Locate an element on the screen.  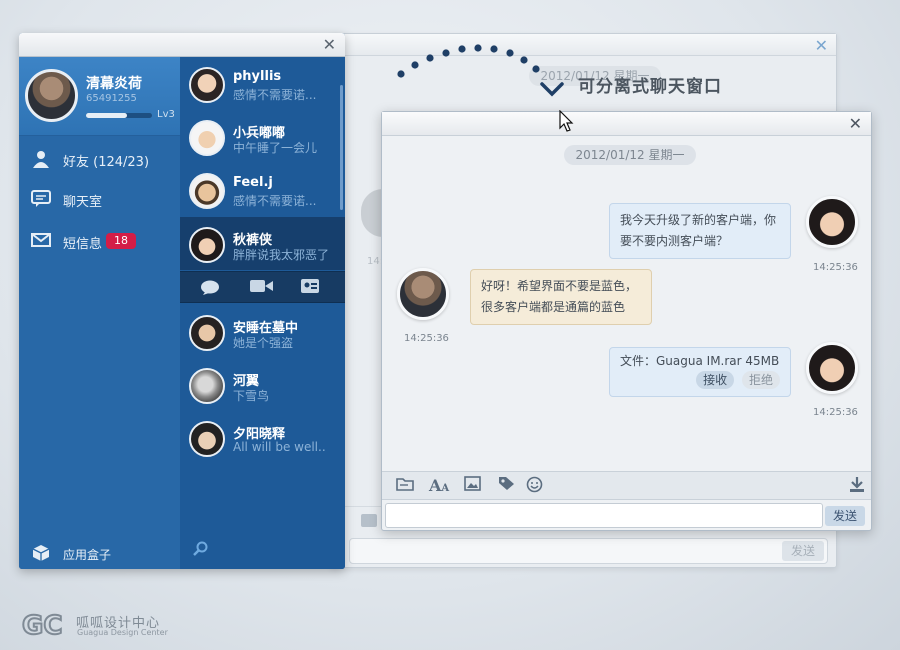
video-call-icon is located at coordinates (262, 288).